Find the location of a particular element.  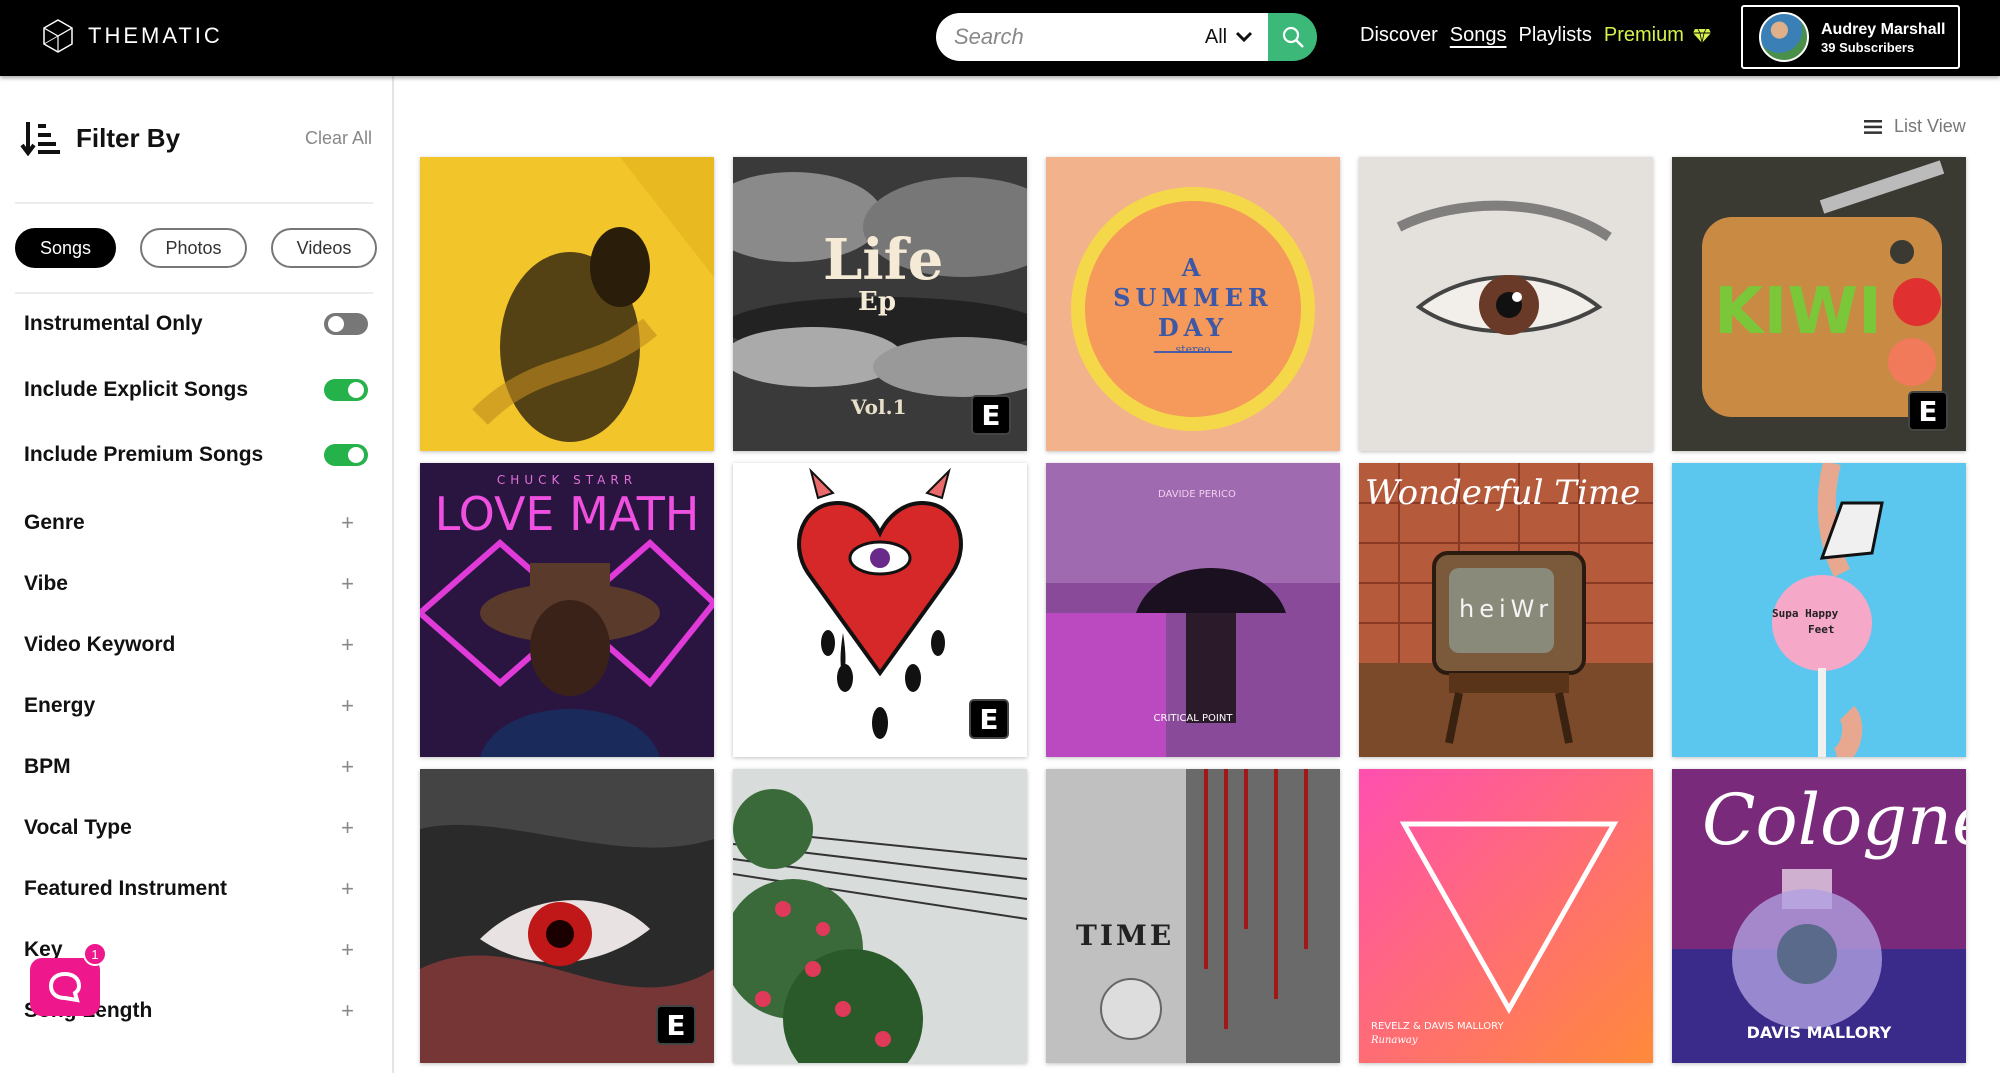

album-card: A SUMMER DAY stereo is located at coordinates (1193, 304).